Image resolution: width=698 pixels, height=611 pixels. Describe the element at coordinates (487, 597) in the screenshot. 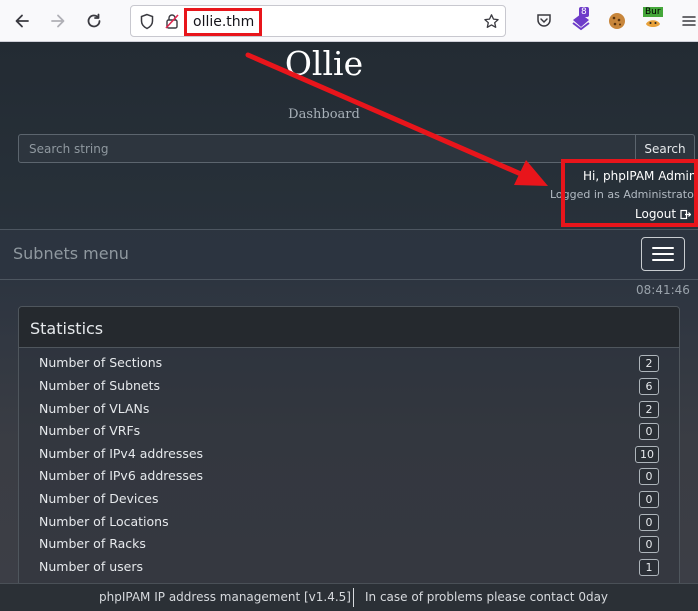

I see `footer-contact: In case of problems please contact 0day` at that location.